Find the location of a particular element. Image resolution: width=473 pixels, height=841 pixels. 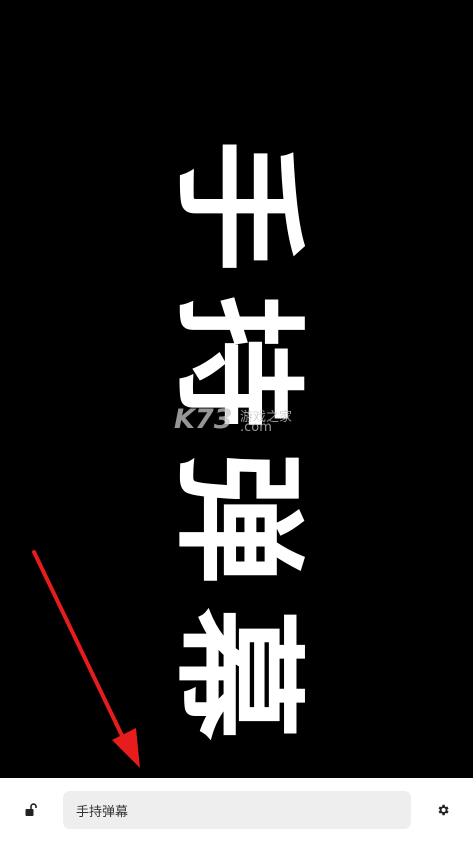

watermark-brand: K73 is located at coordinates (203, 419).